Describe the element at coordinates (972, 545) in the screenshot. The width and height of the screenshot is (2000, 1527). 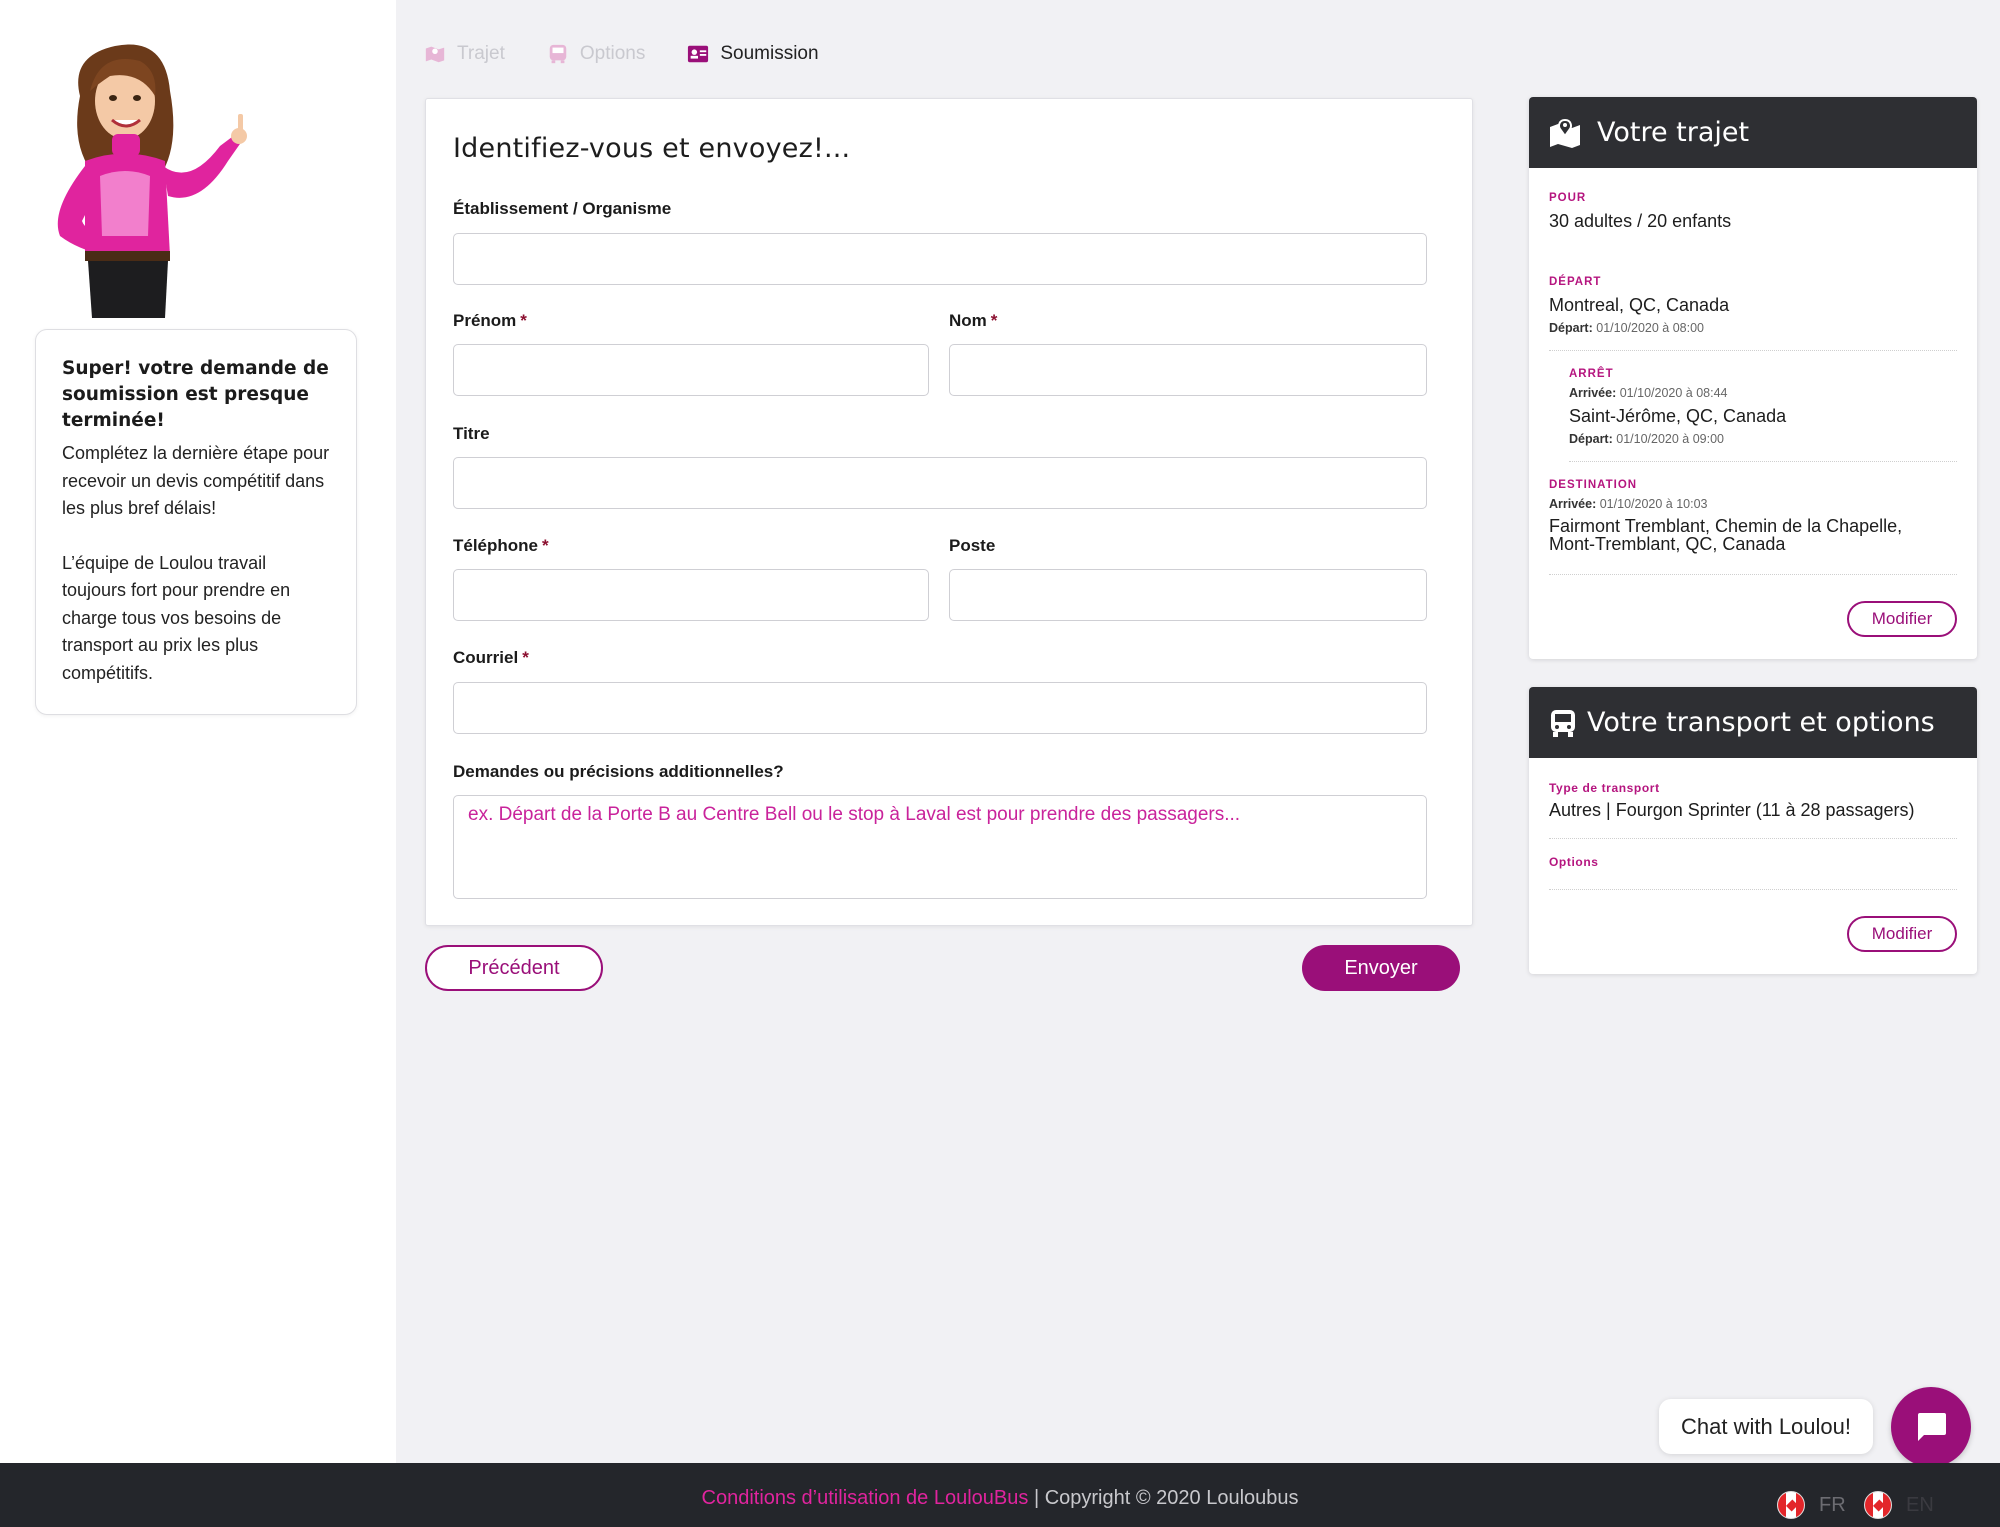
I see `poste-label: Poste` at that location.